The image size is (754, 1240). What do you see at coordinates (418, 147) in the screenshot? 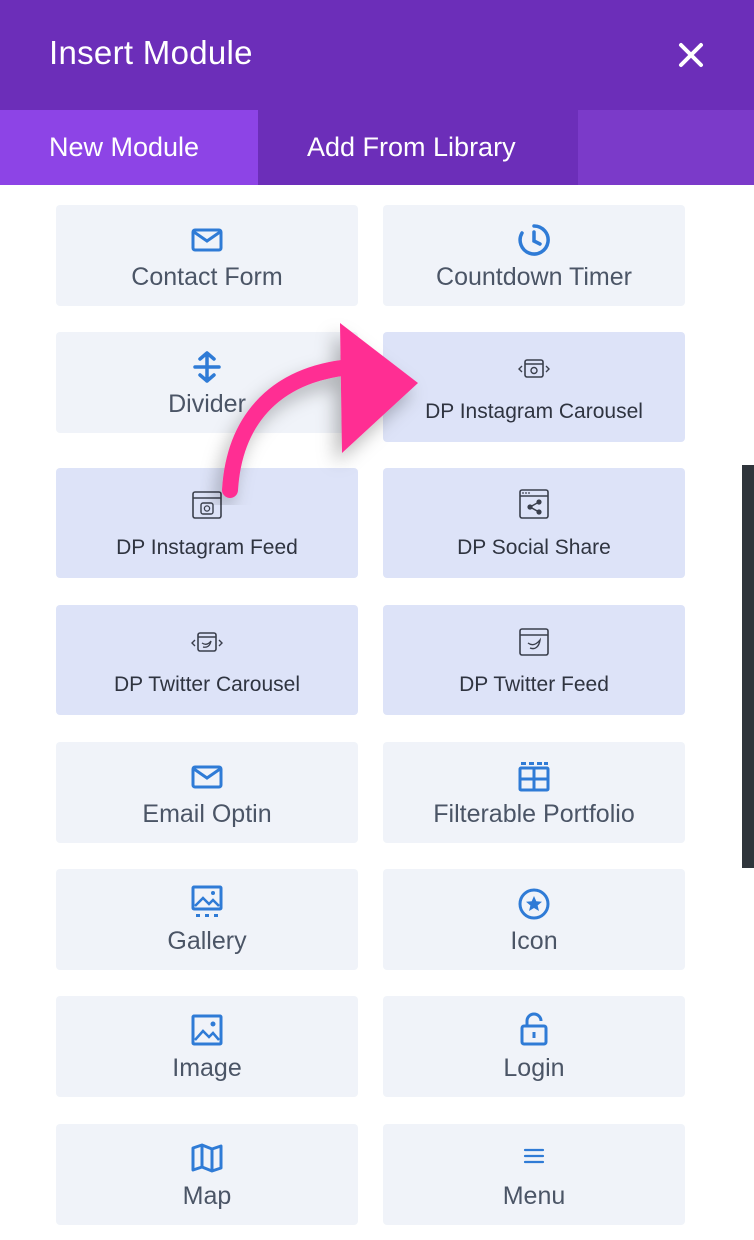
I see `tab-add-from-library: Add From Library` at bounding box center [418, 147].